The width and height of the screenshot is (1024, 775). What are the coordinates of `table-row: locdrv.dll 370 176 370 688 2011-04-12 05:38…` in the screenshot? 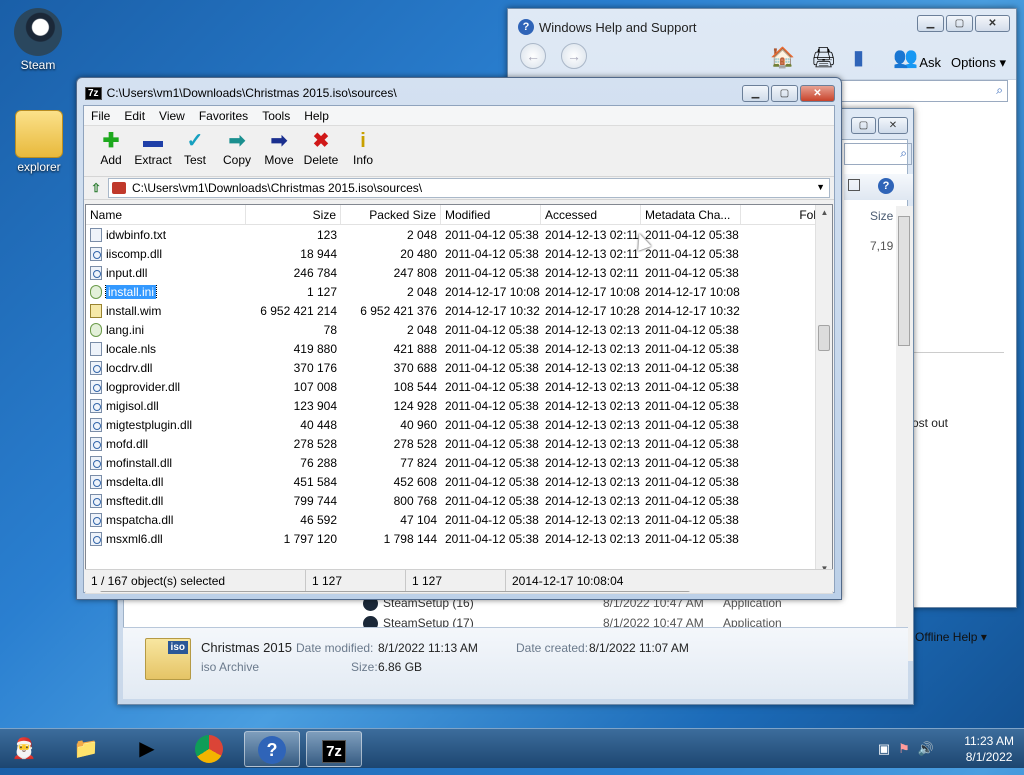 It's located at (459, 367).